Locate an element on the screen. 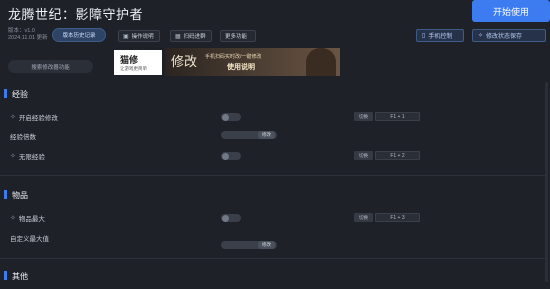 The width and height of the screenshot is (550, 289). more-button: 更多功能 is located at coordinates (238, 36).